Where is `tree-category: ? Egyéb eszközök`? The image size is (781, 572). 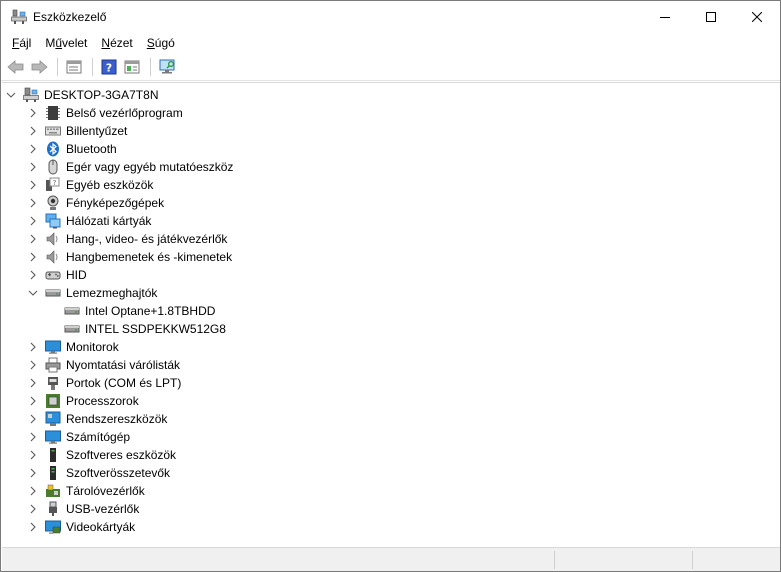 tree-category: ? Egyéb eszközök is located at coordinates (90, 185).